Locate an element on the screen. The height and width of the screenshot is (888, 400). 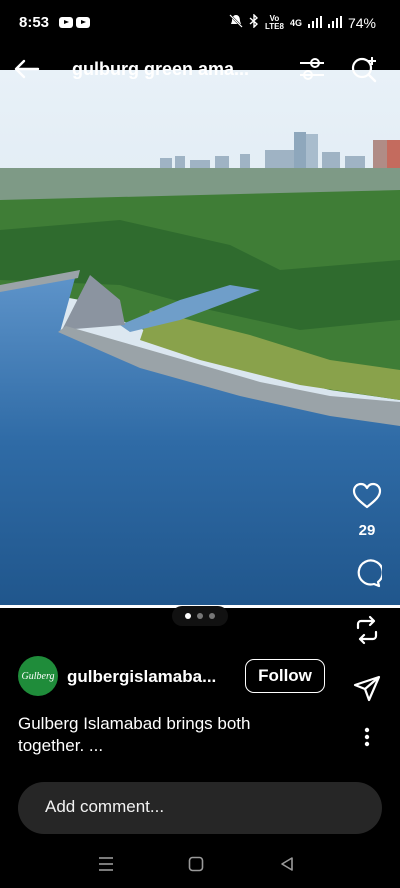
home-button is located at coordinates (196, 864).